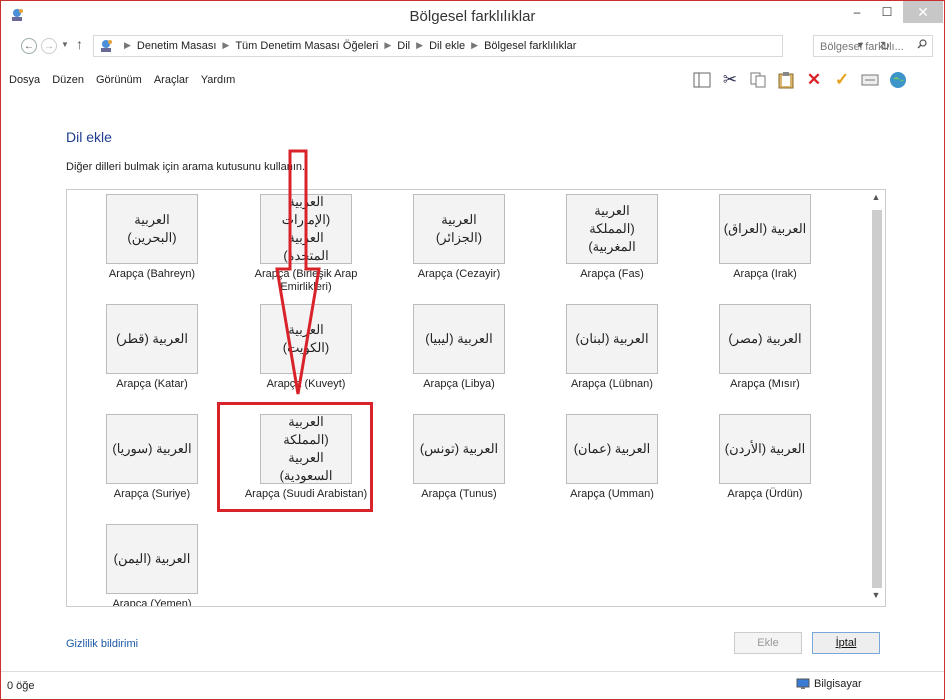 This screenshot has width=945, height=700. I want to click on language-label: Arapça (Umman), so click(612, 494).